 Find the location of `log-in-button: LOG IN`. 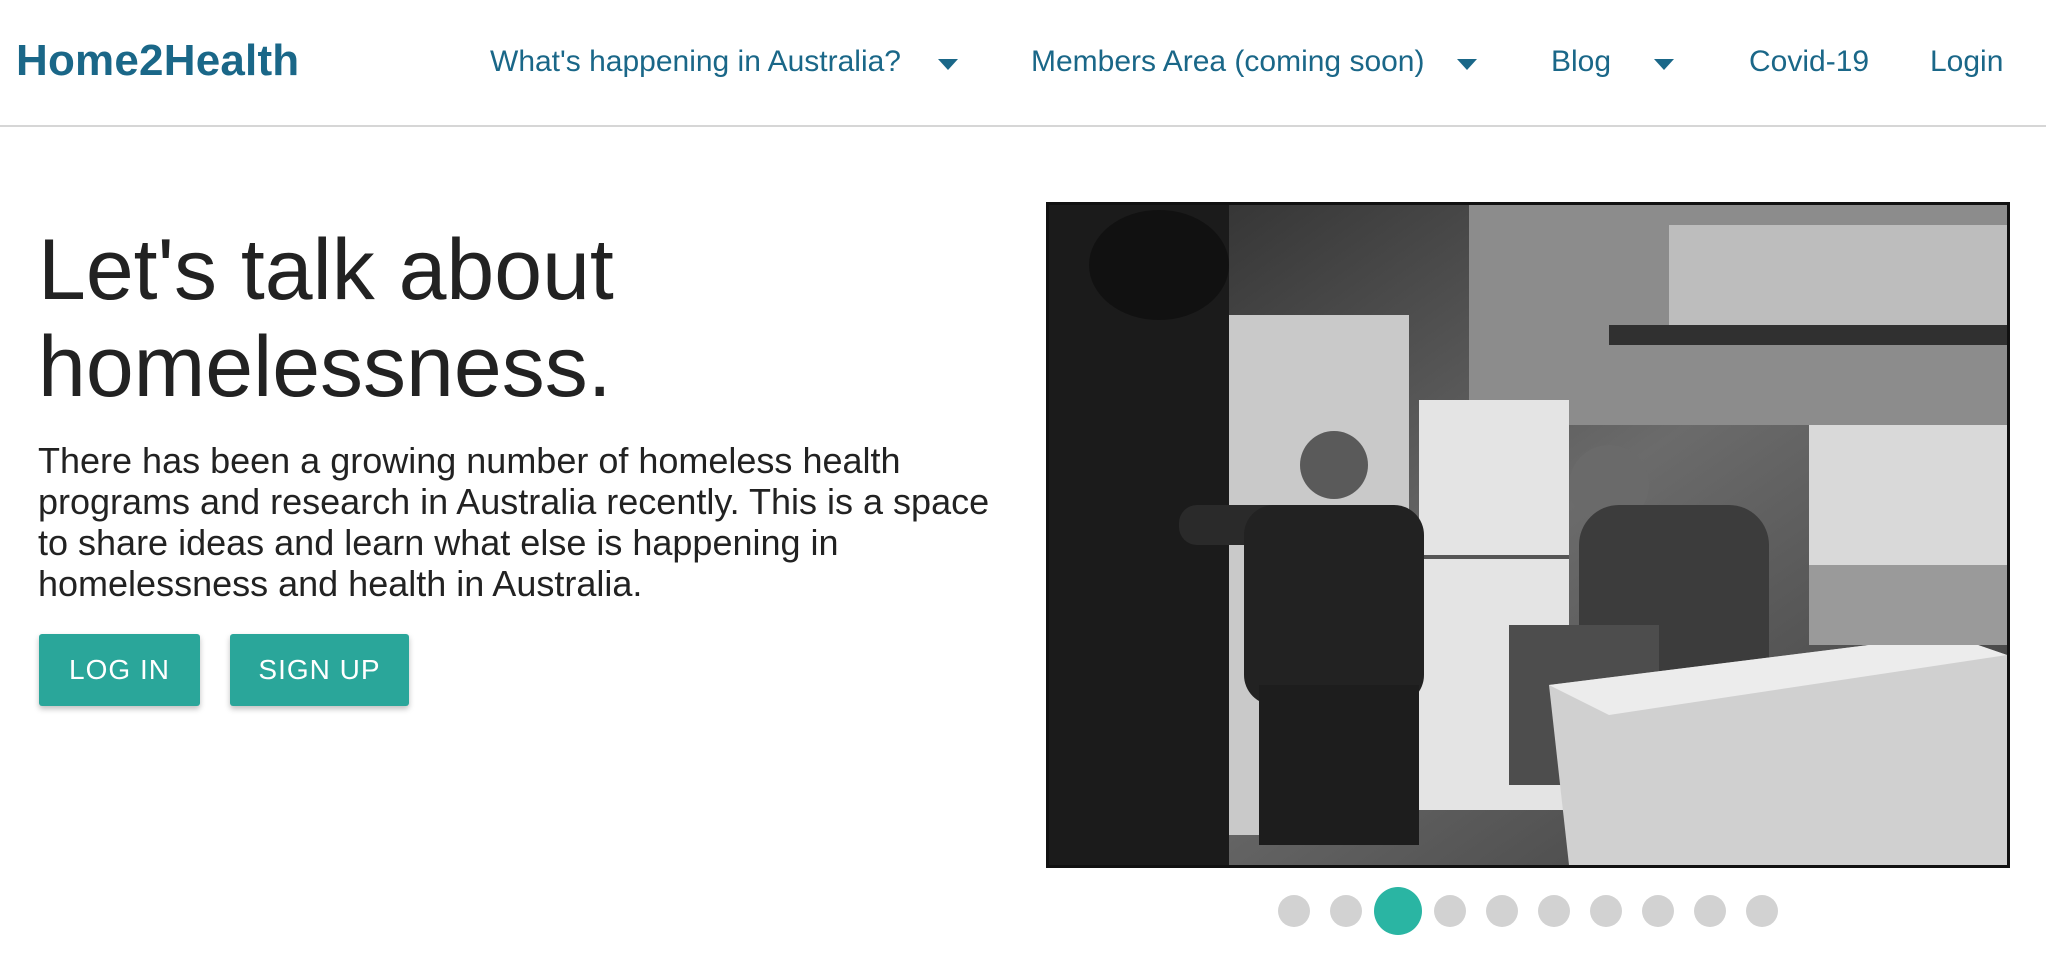

log-in-button: LOG IN is located at coordinates (119, 670).